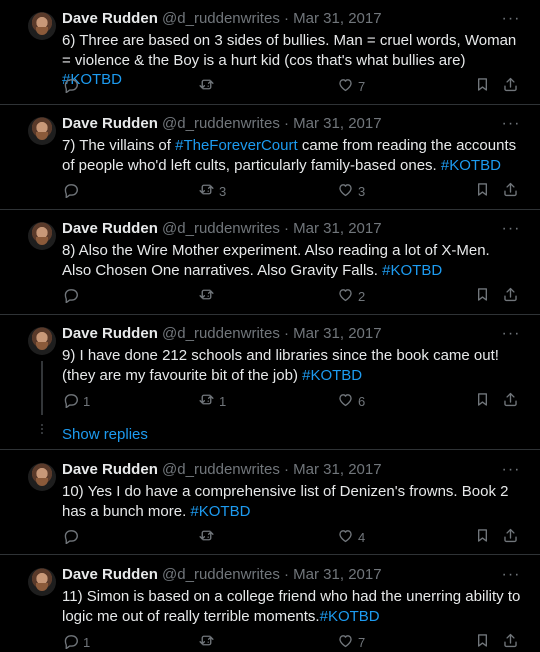 The image size is (540, 652). I want to click on show-replies-link: Show replies, so click(105, 434).